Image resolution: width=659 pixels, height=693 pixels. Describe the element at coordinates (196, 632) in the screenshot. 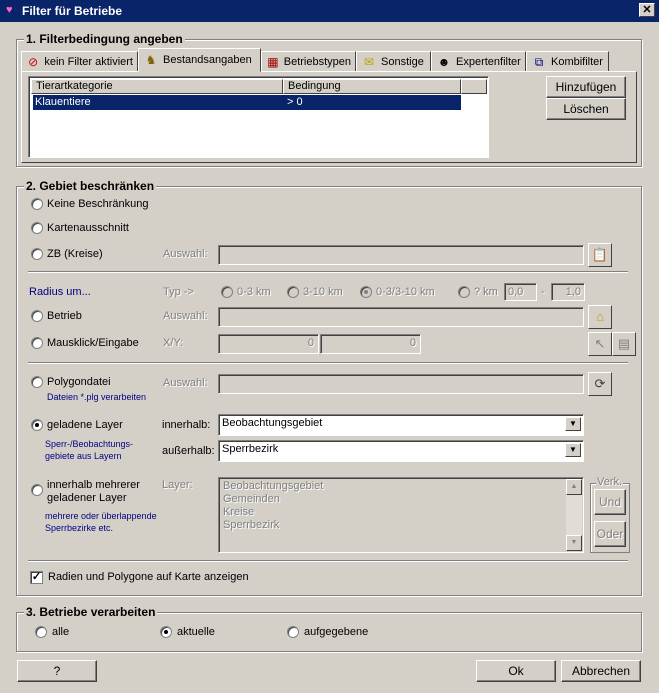

I see `label-aktuelle: aktuelle` at that location.